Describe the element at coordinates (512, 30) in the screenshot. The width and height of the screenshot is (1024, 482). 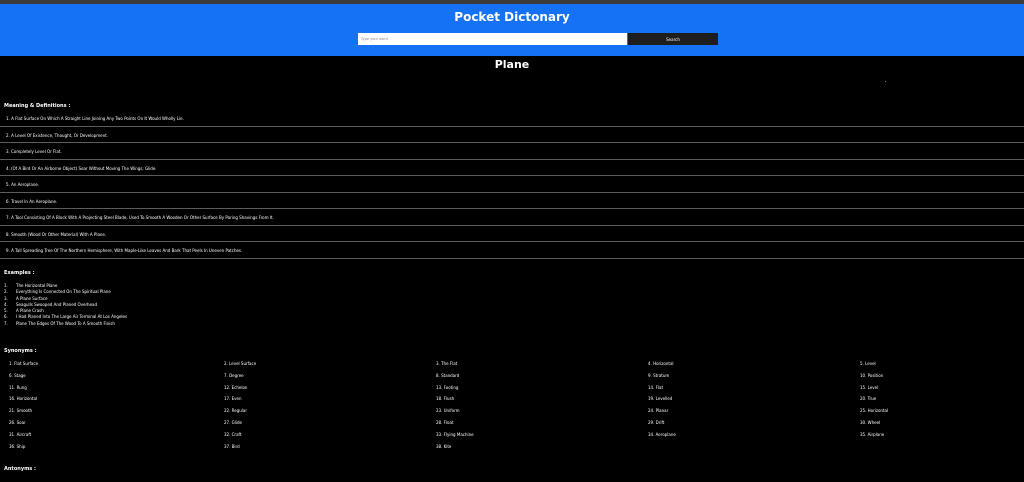
I see `header-bar: Pocket Dictonary Search` at that location.